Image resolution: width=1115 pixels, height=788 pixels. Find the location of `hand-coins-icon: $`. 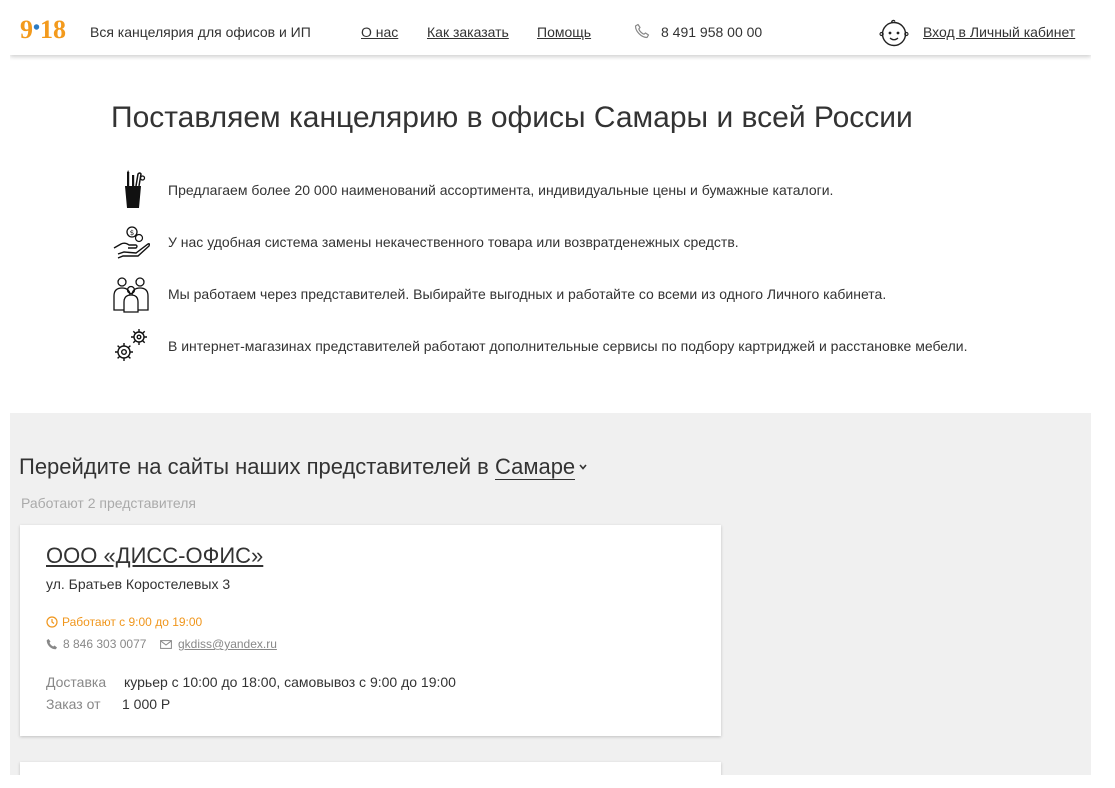

hand-coins-icon: $ is located at coordinates (132, 242).